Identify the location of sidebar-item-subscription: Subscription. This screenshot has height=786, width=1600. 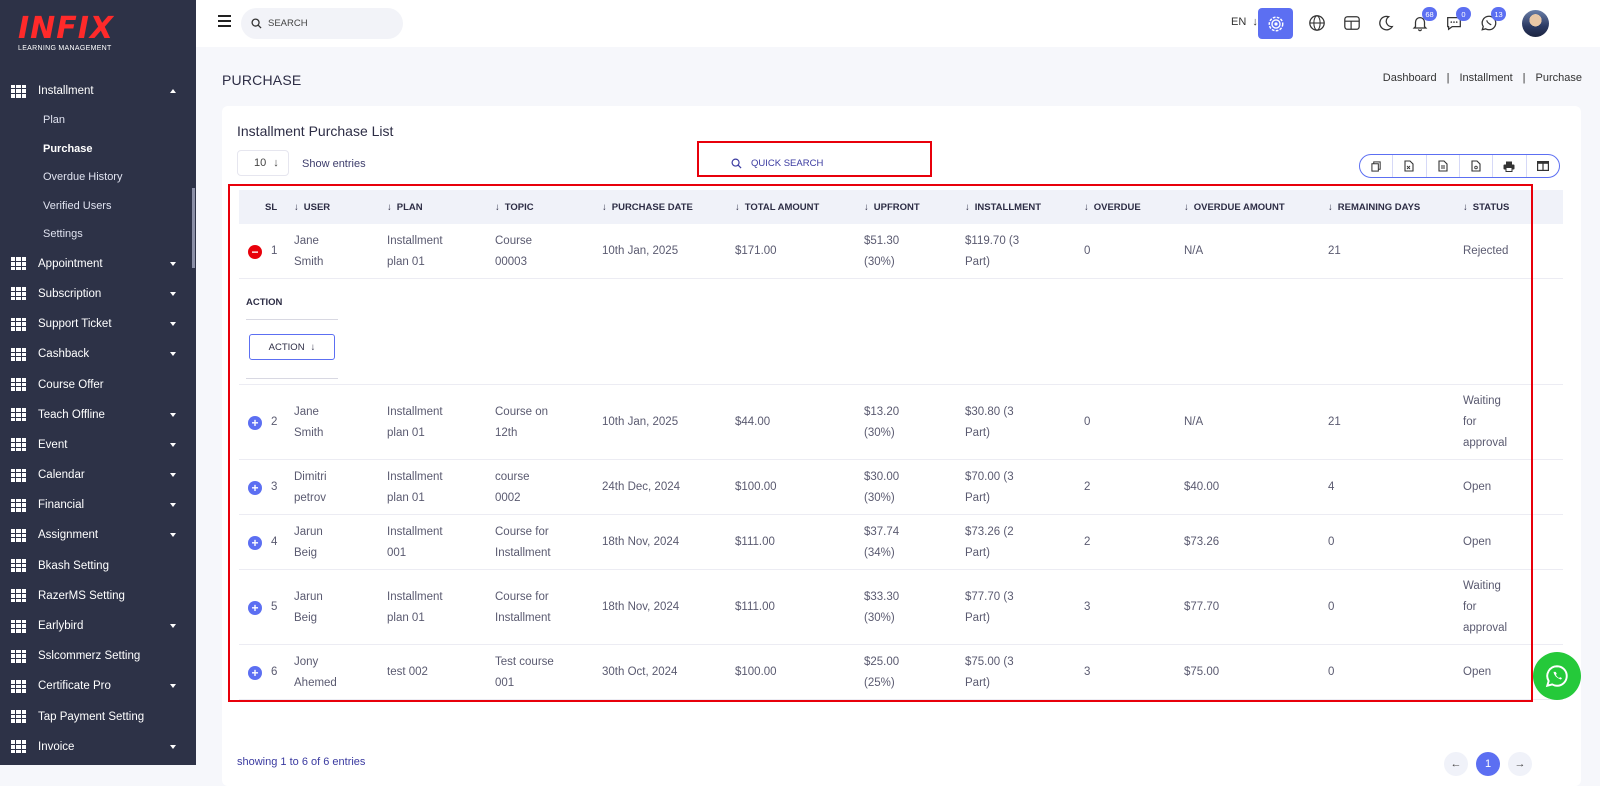
(98, 294).